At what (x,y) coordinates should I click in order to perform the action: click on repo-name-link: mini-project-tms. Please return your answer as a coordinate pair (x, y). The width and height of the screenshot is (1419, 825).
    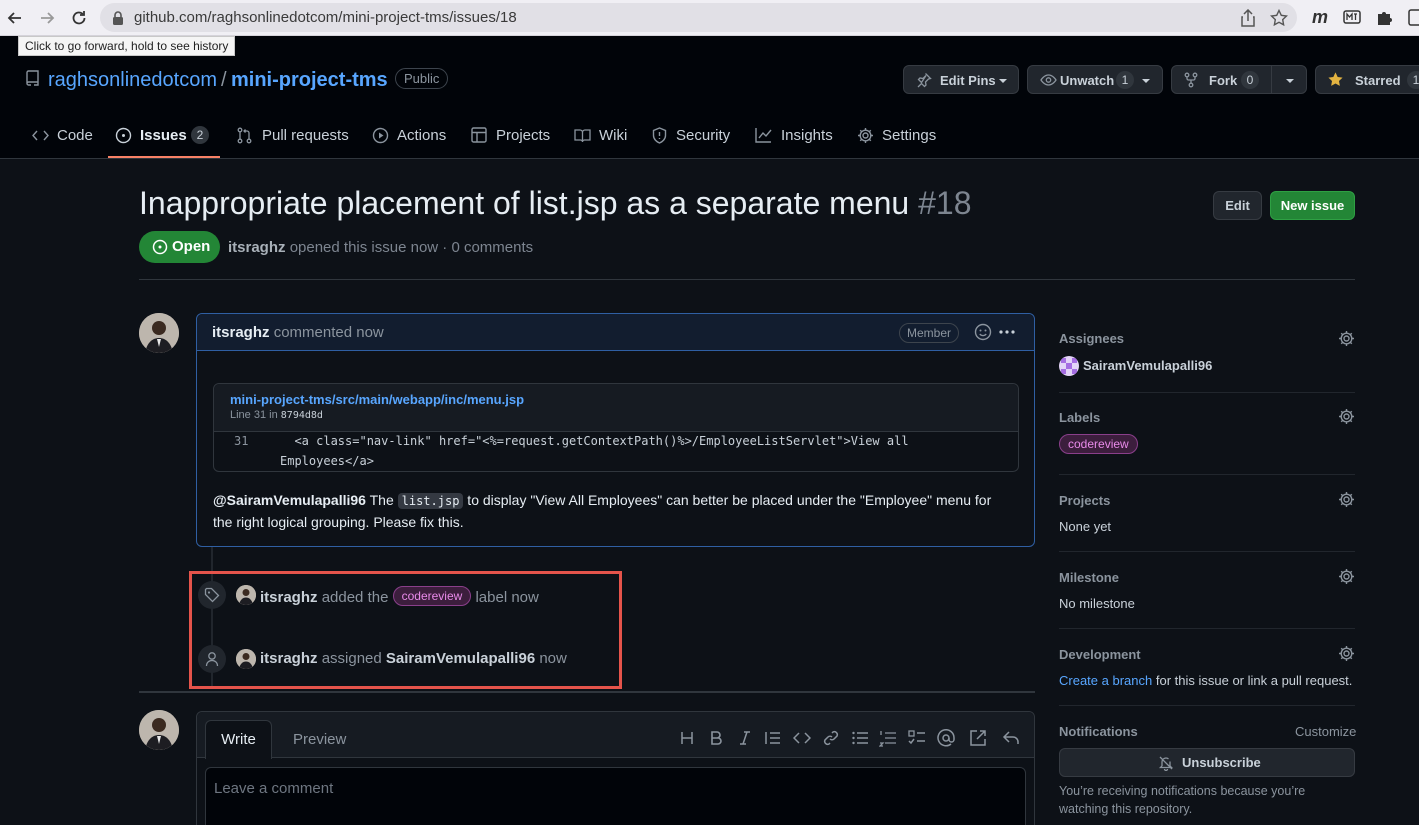
    Looking at the image, I should click on (309, 80).